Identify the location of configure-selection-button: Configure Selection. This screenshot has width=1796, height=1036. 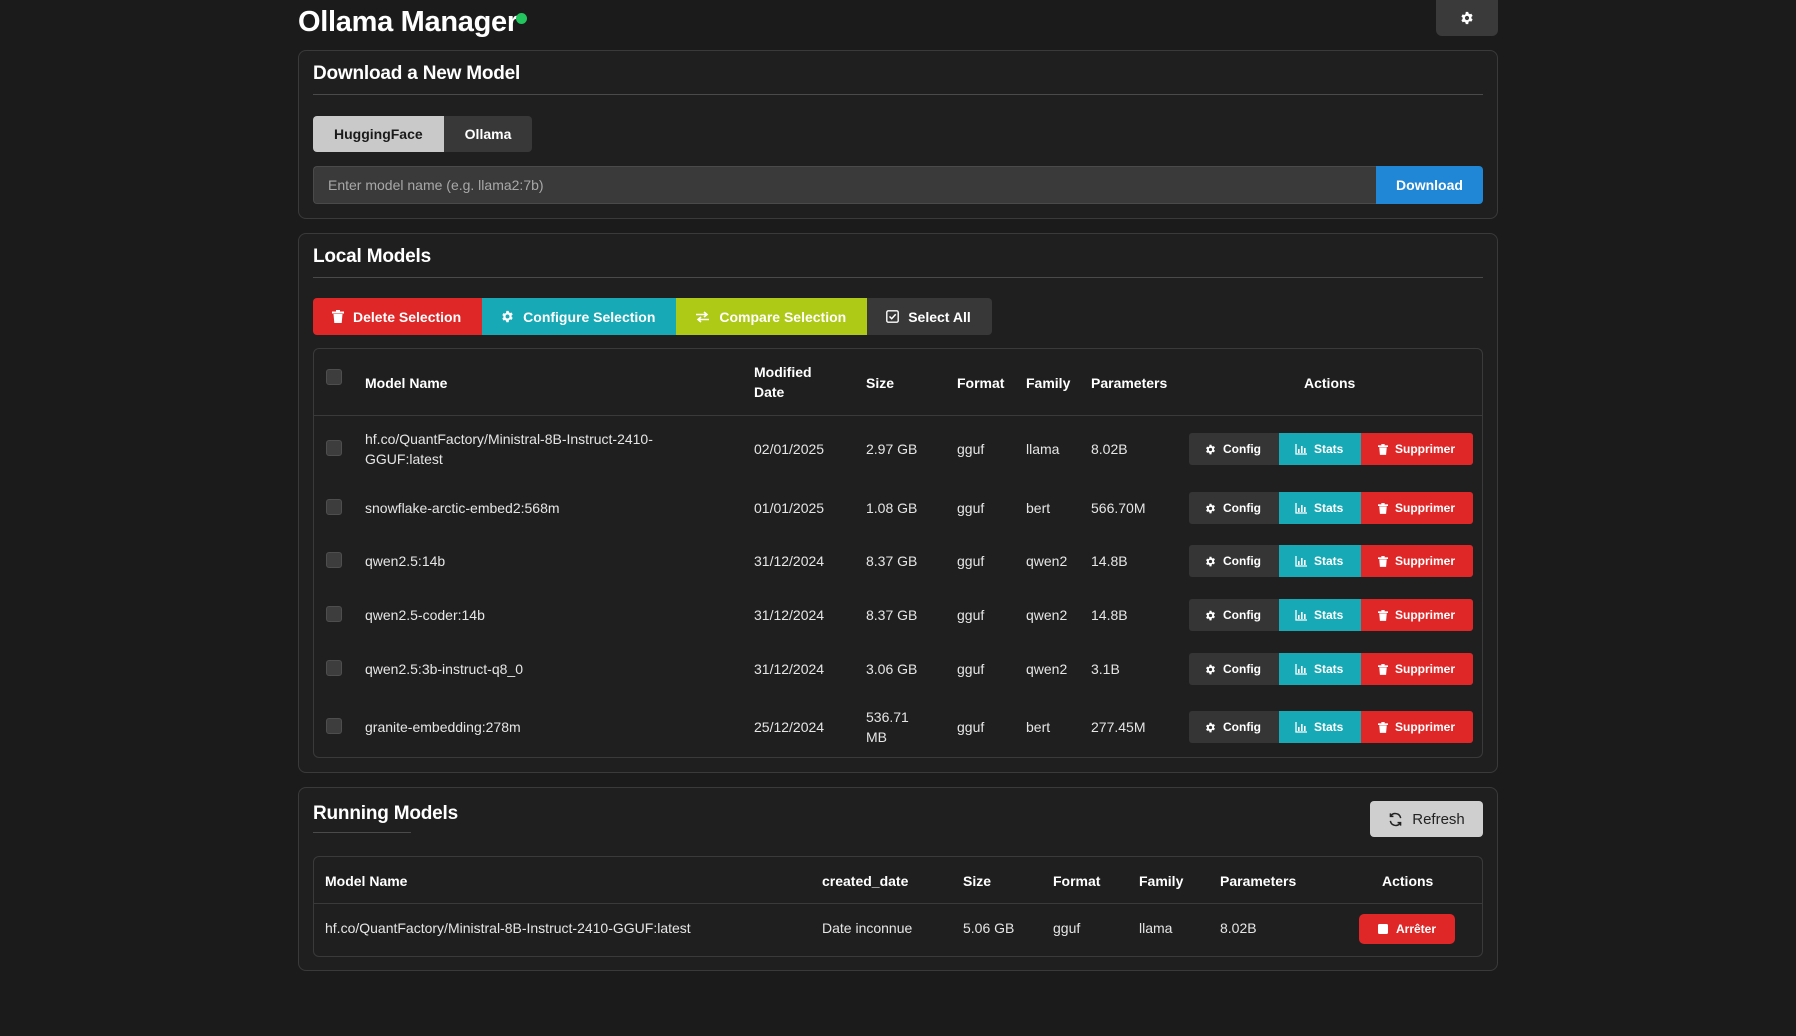
(579, 316).